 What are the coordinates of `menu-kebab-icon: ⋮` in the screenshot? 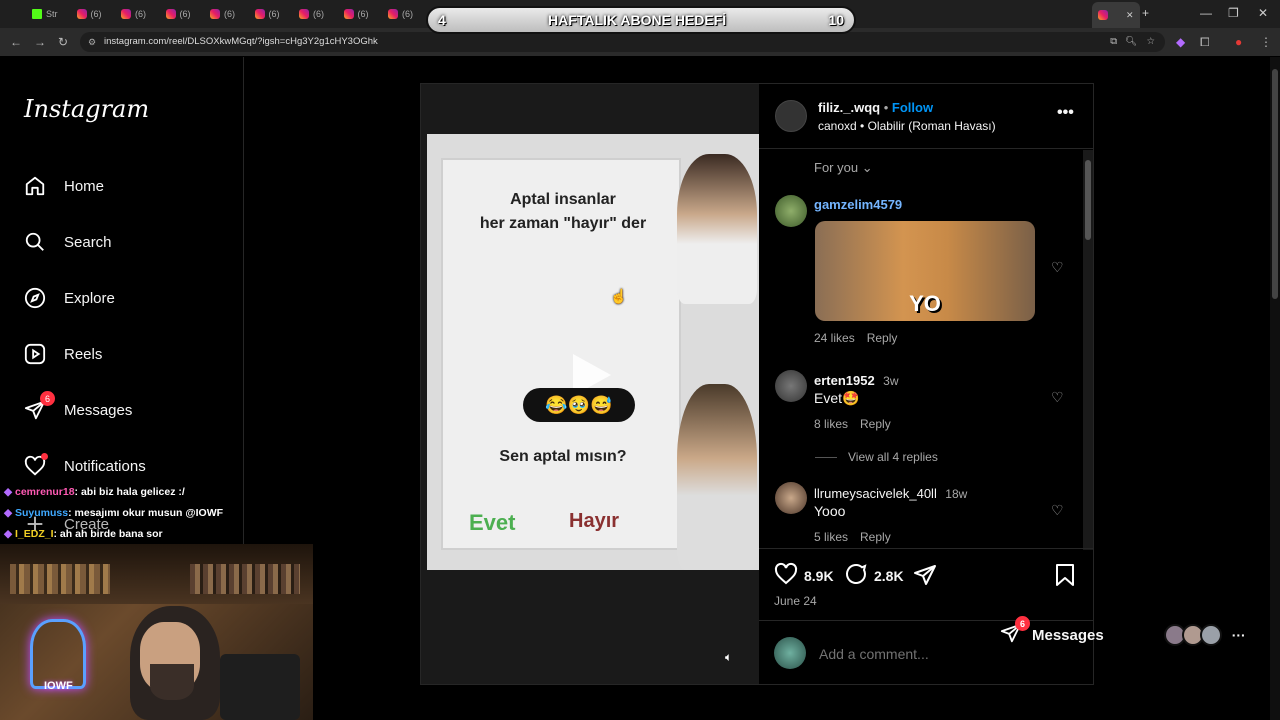 It's located at (1266, 42).